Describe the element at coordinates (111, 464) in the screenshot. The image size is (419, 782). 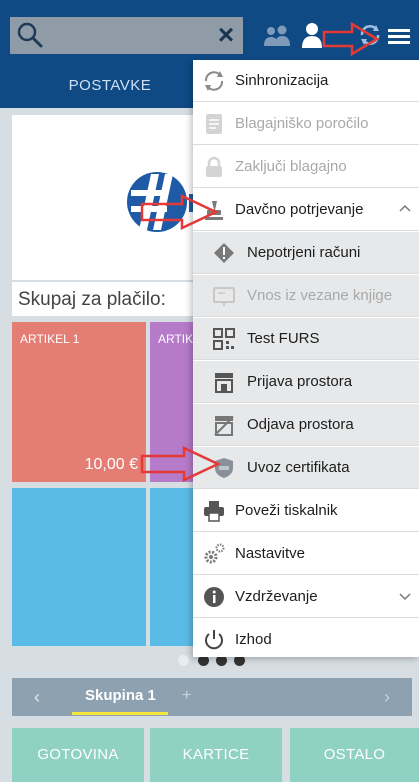
I see `article-price: 10,00 €` at that location.